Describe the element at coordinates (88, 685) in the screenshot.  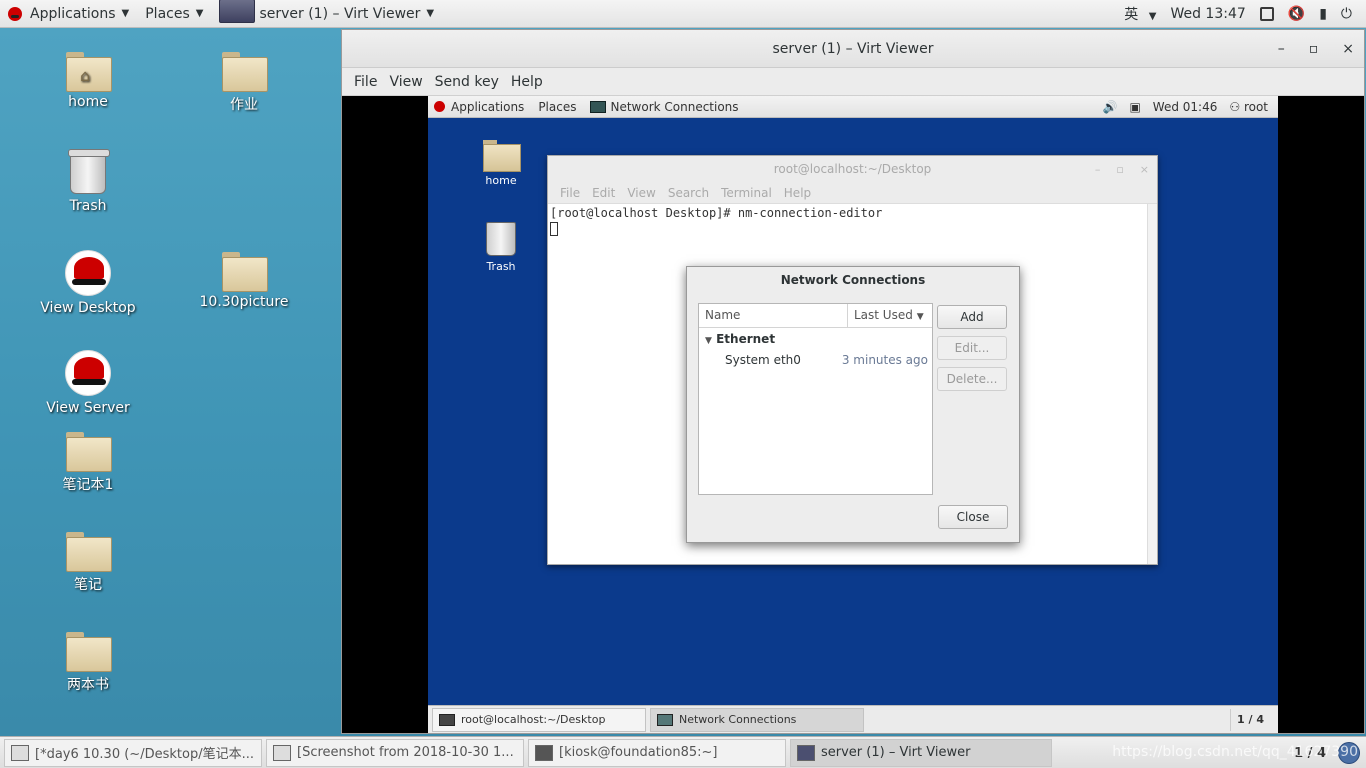
I see `desktop-icon-label: 两本书` at that location.